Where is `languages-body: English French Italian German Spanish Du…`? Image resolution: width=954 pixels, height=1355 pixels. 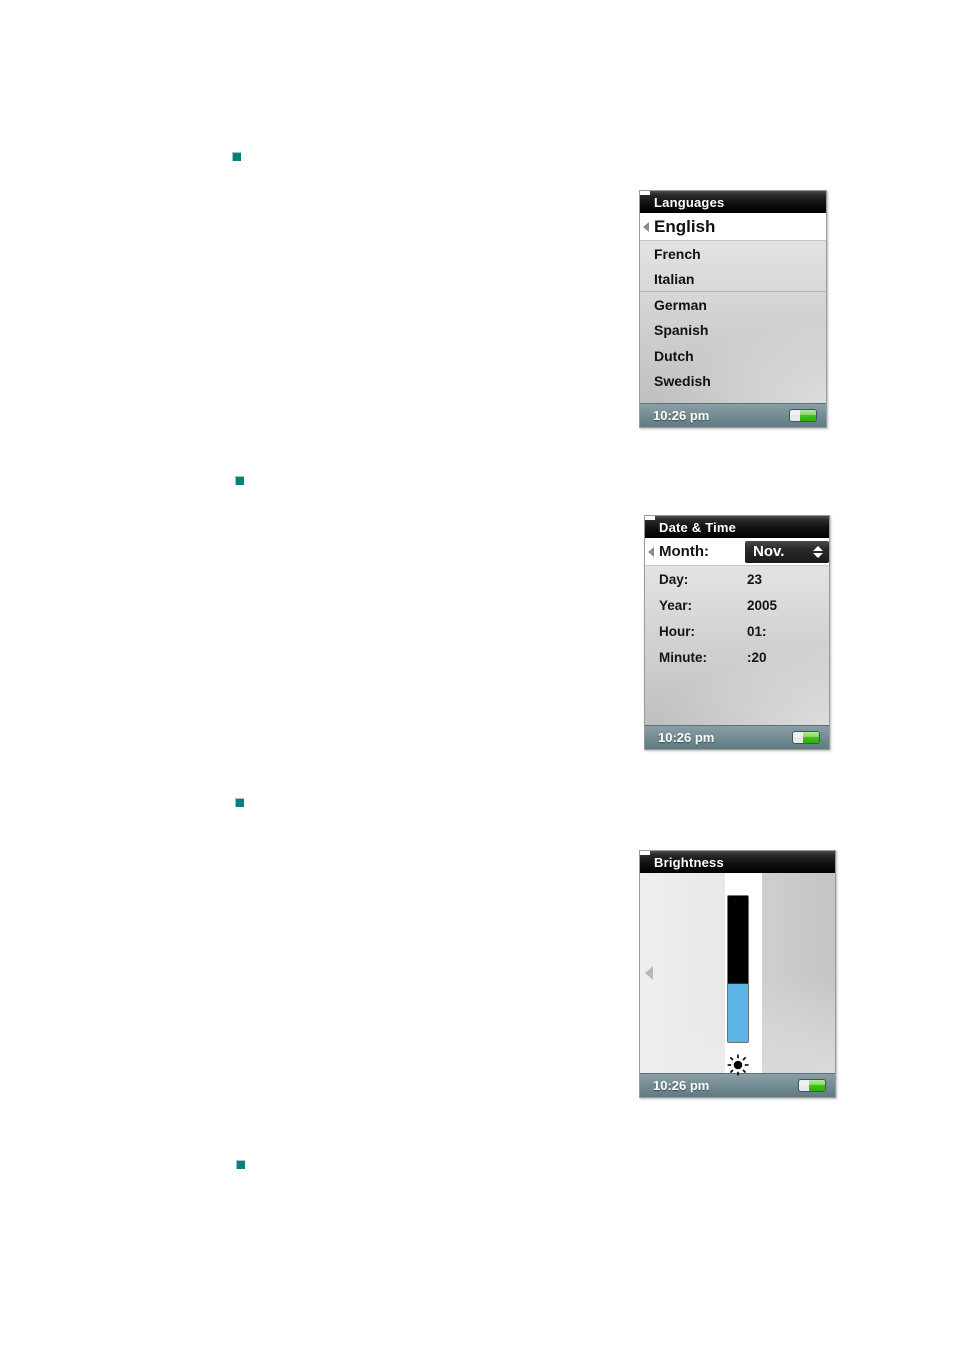
languages-body: English French Italian German Spanish Du… is located at coordinates (733, 308).